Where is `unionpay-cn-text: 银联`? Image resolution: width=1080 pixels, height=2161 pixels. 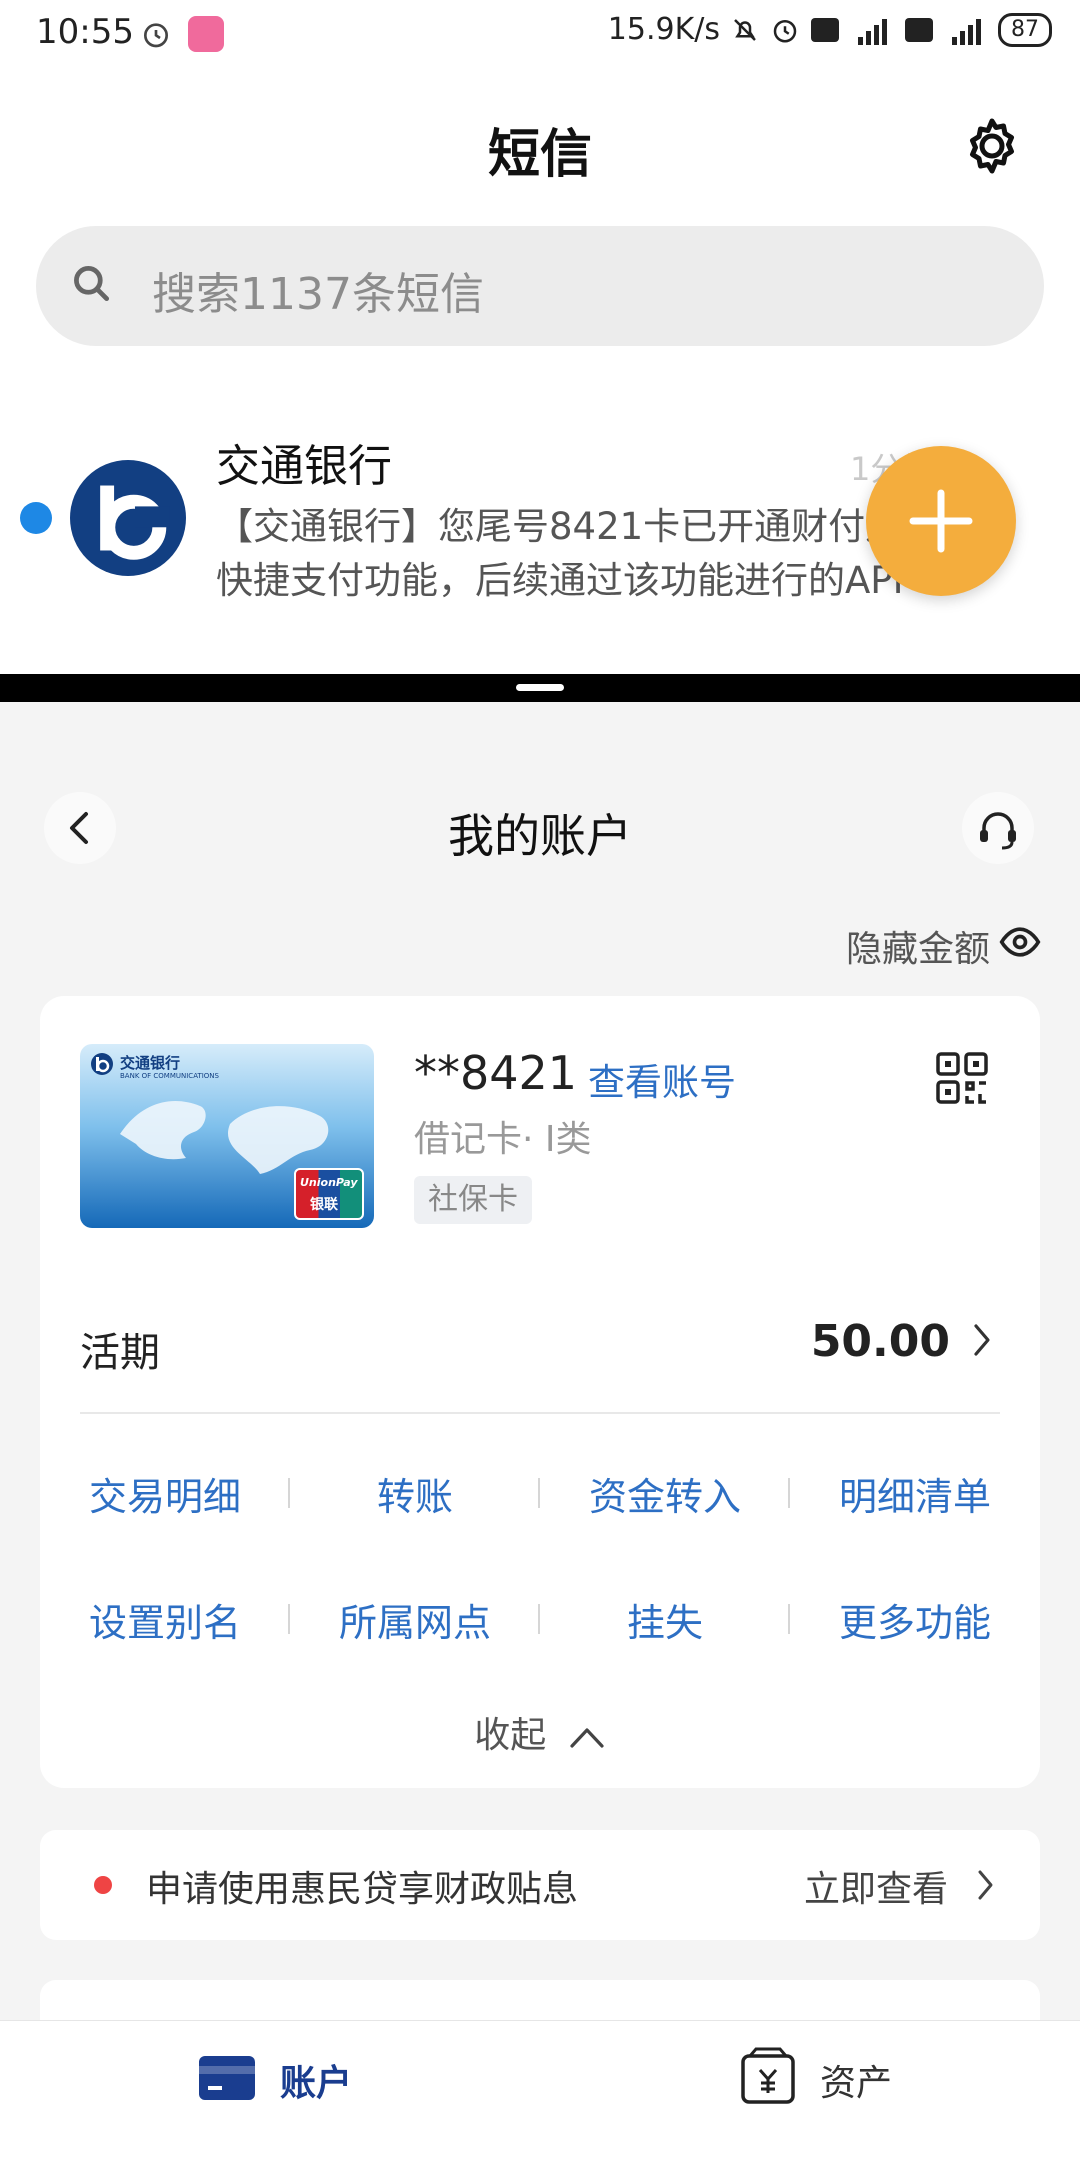 unionpay-cn-text: 银联 is located at coordinates (324, 1205).